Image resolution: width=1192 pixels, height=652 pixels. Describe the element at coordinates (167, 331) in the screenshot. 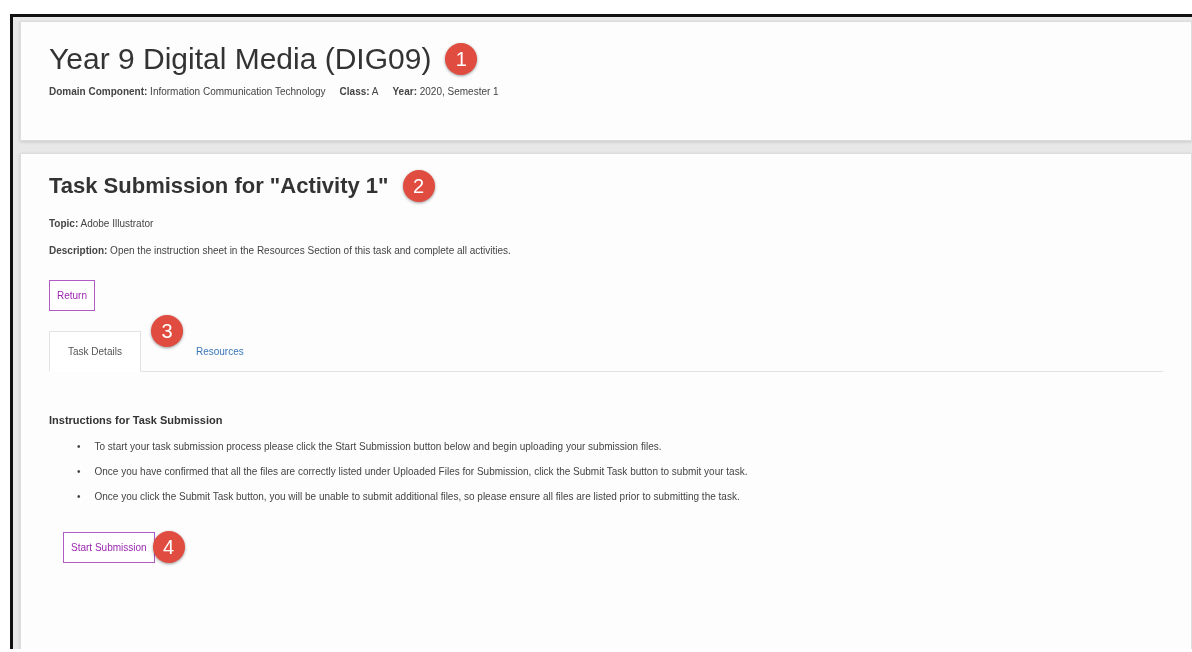

I see `step-marker: 3` at that location.